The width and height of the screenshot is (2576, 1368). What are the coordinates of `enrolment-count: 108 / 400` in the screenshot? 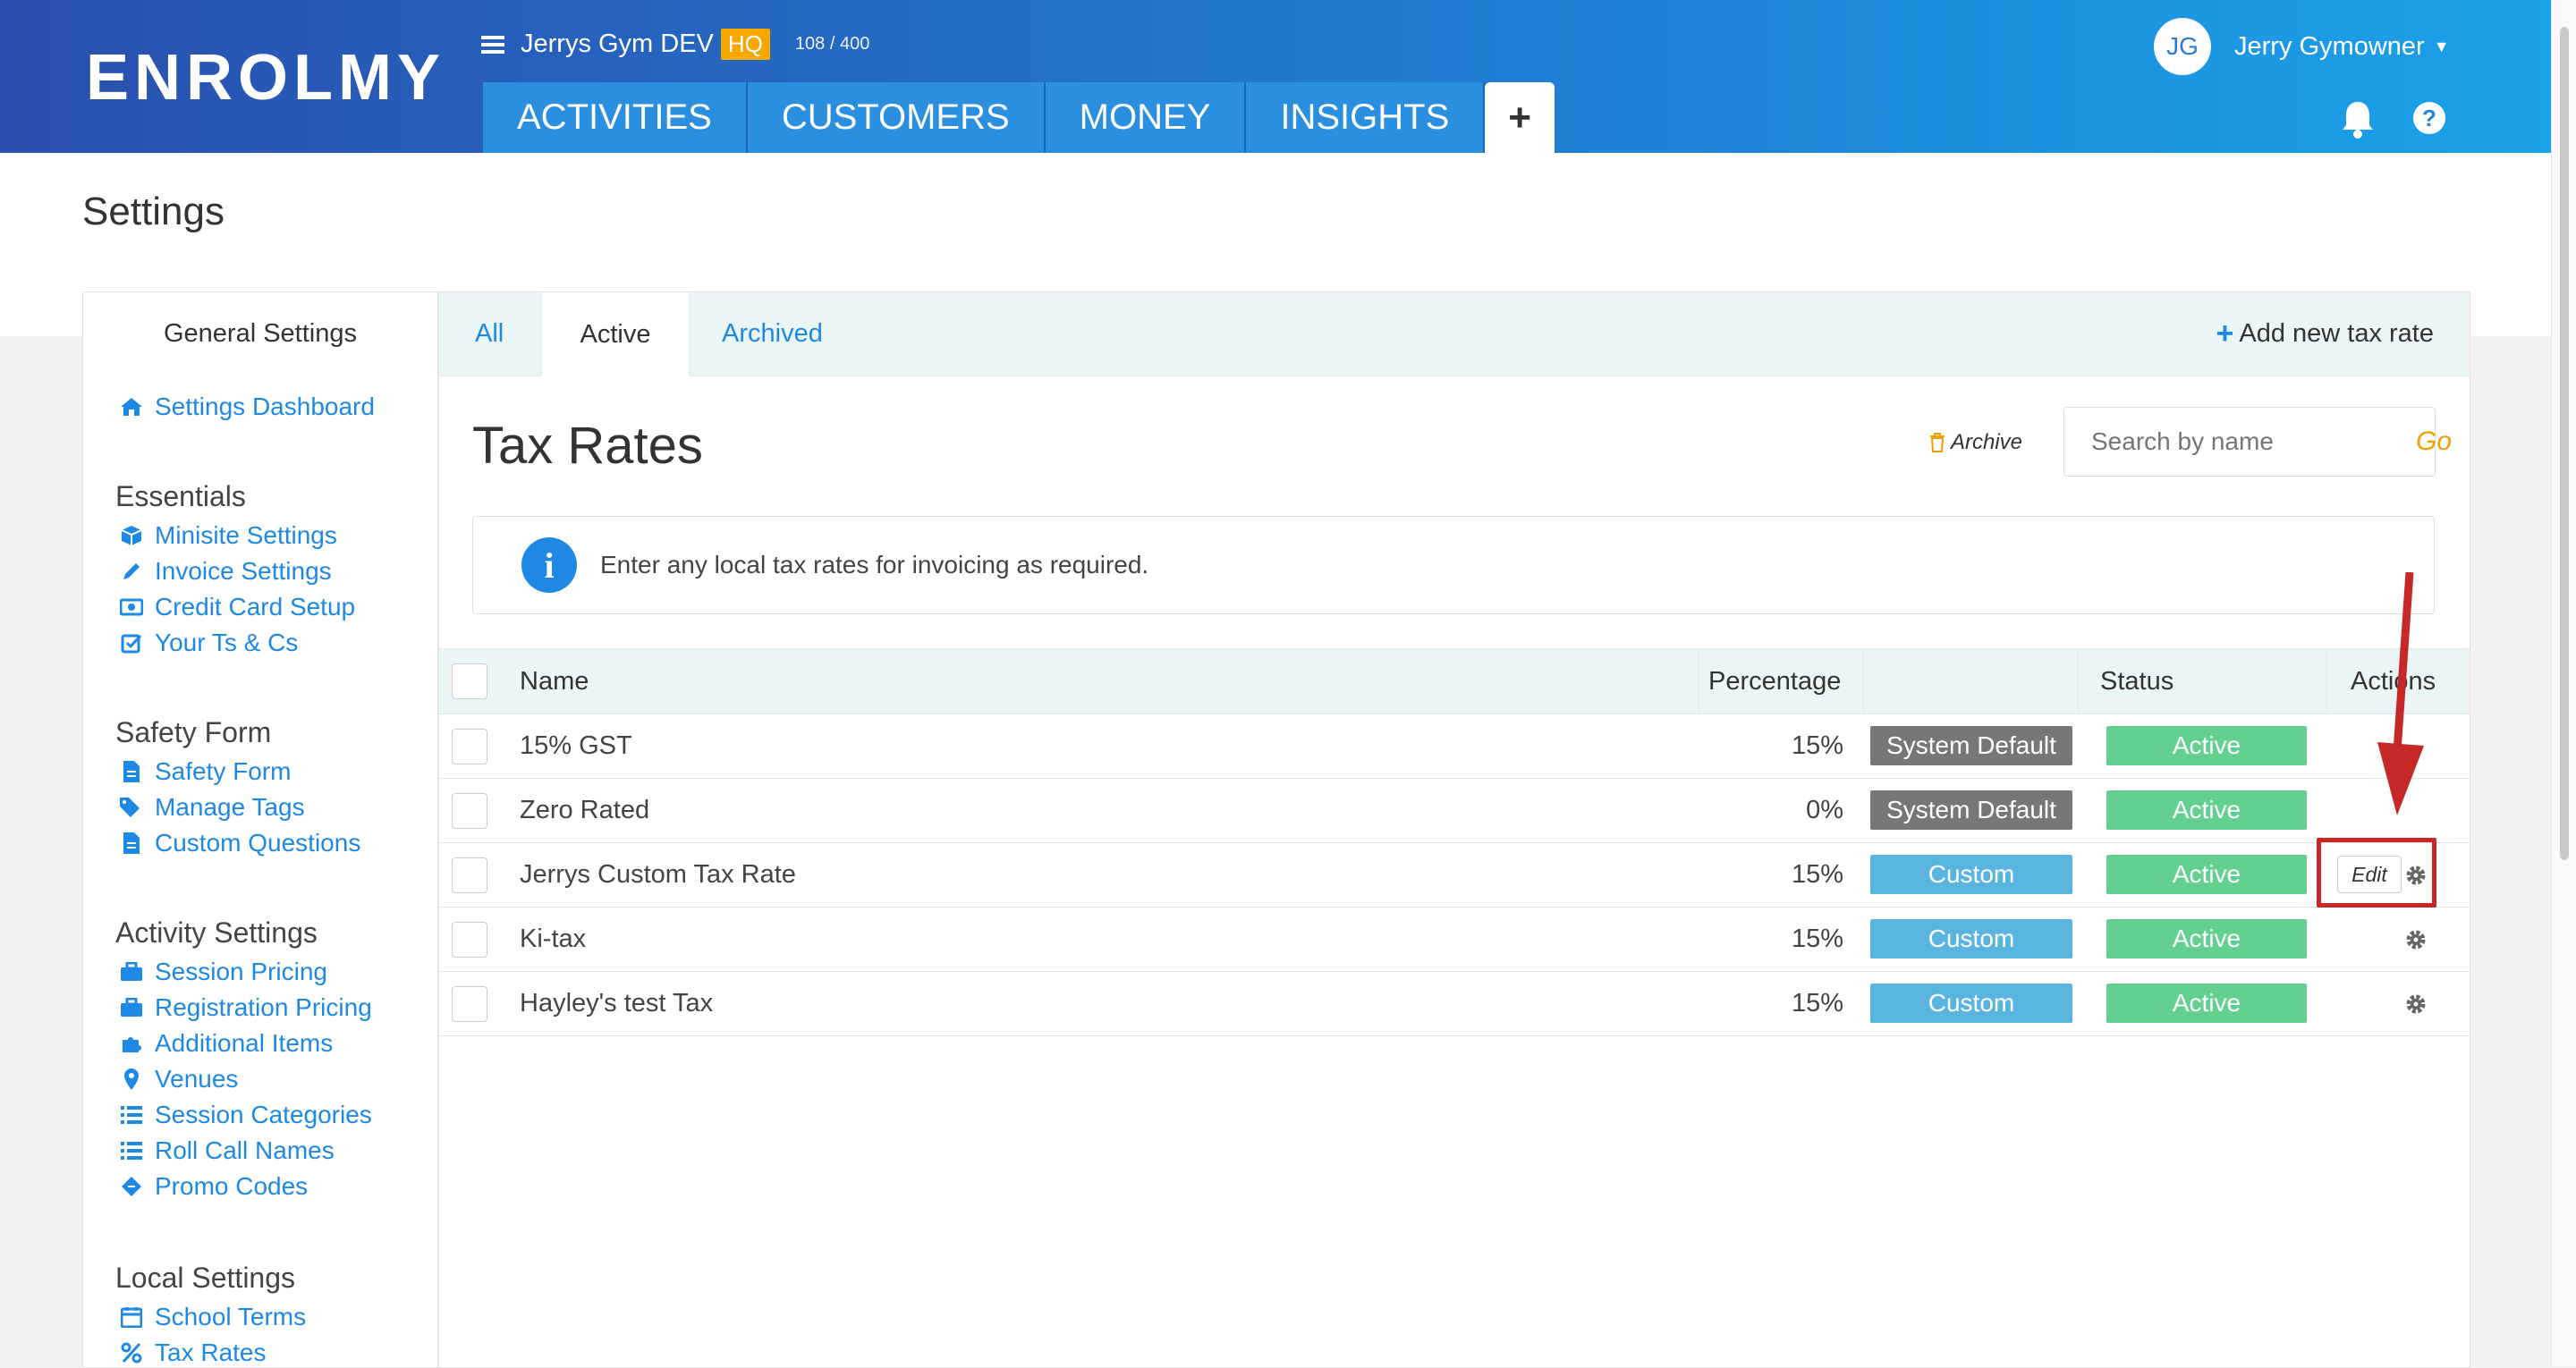 It's located at (832, 44).